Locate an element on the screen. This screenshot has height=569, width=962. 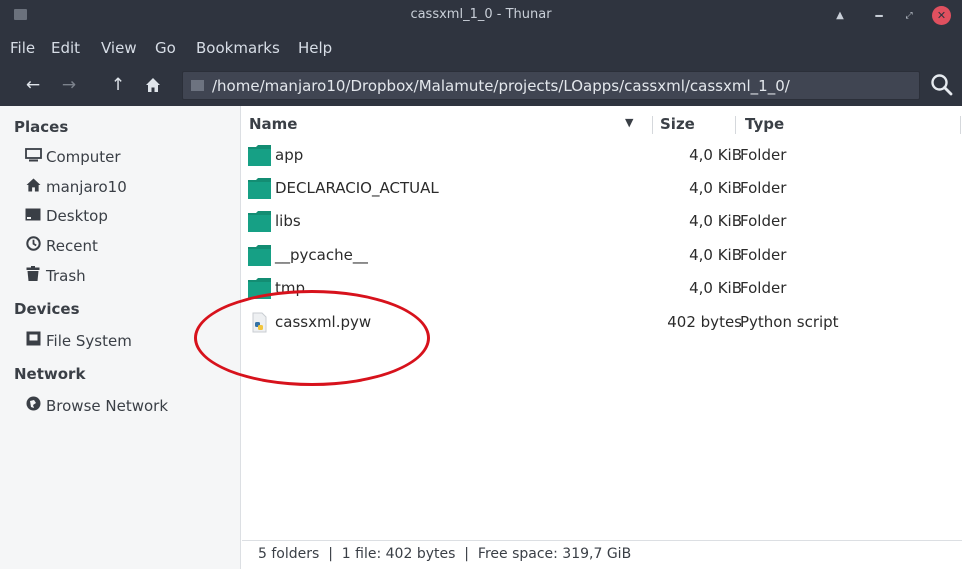
drive-icon is located at coordinates (33, 340).